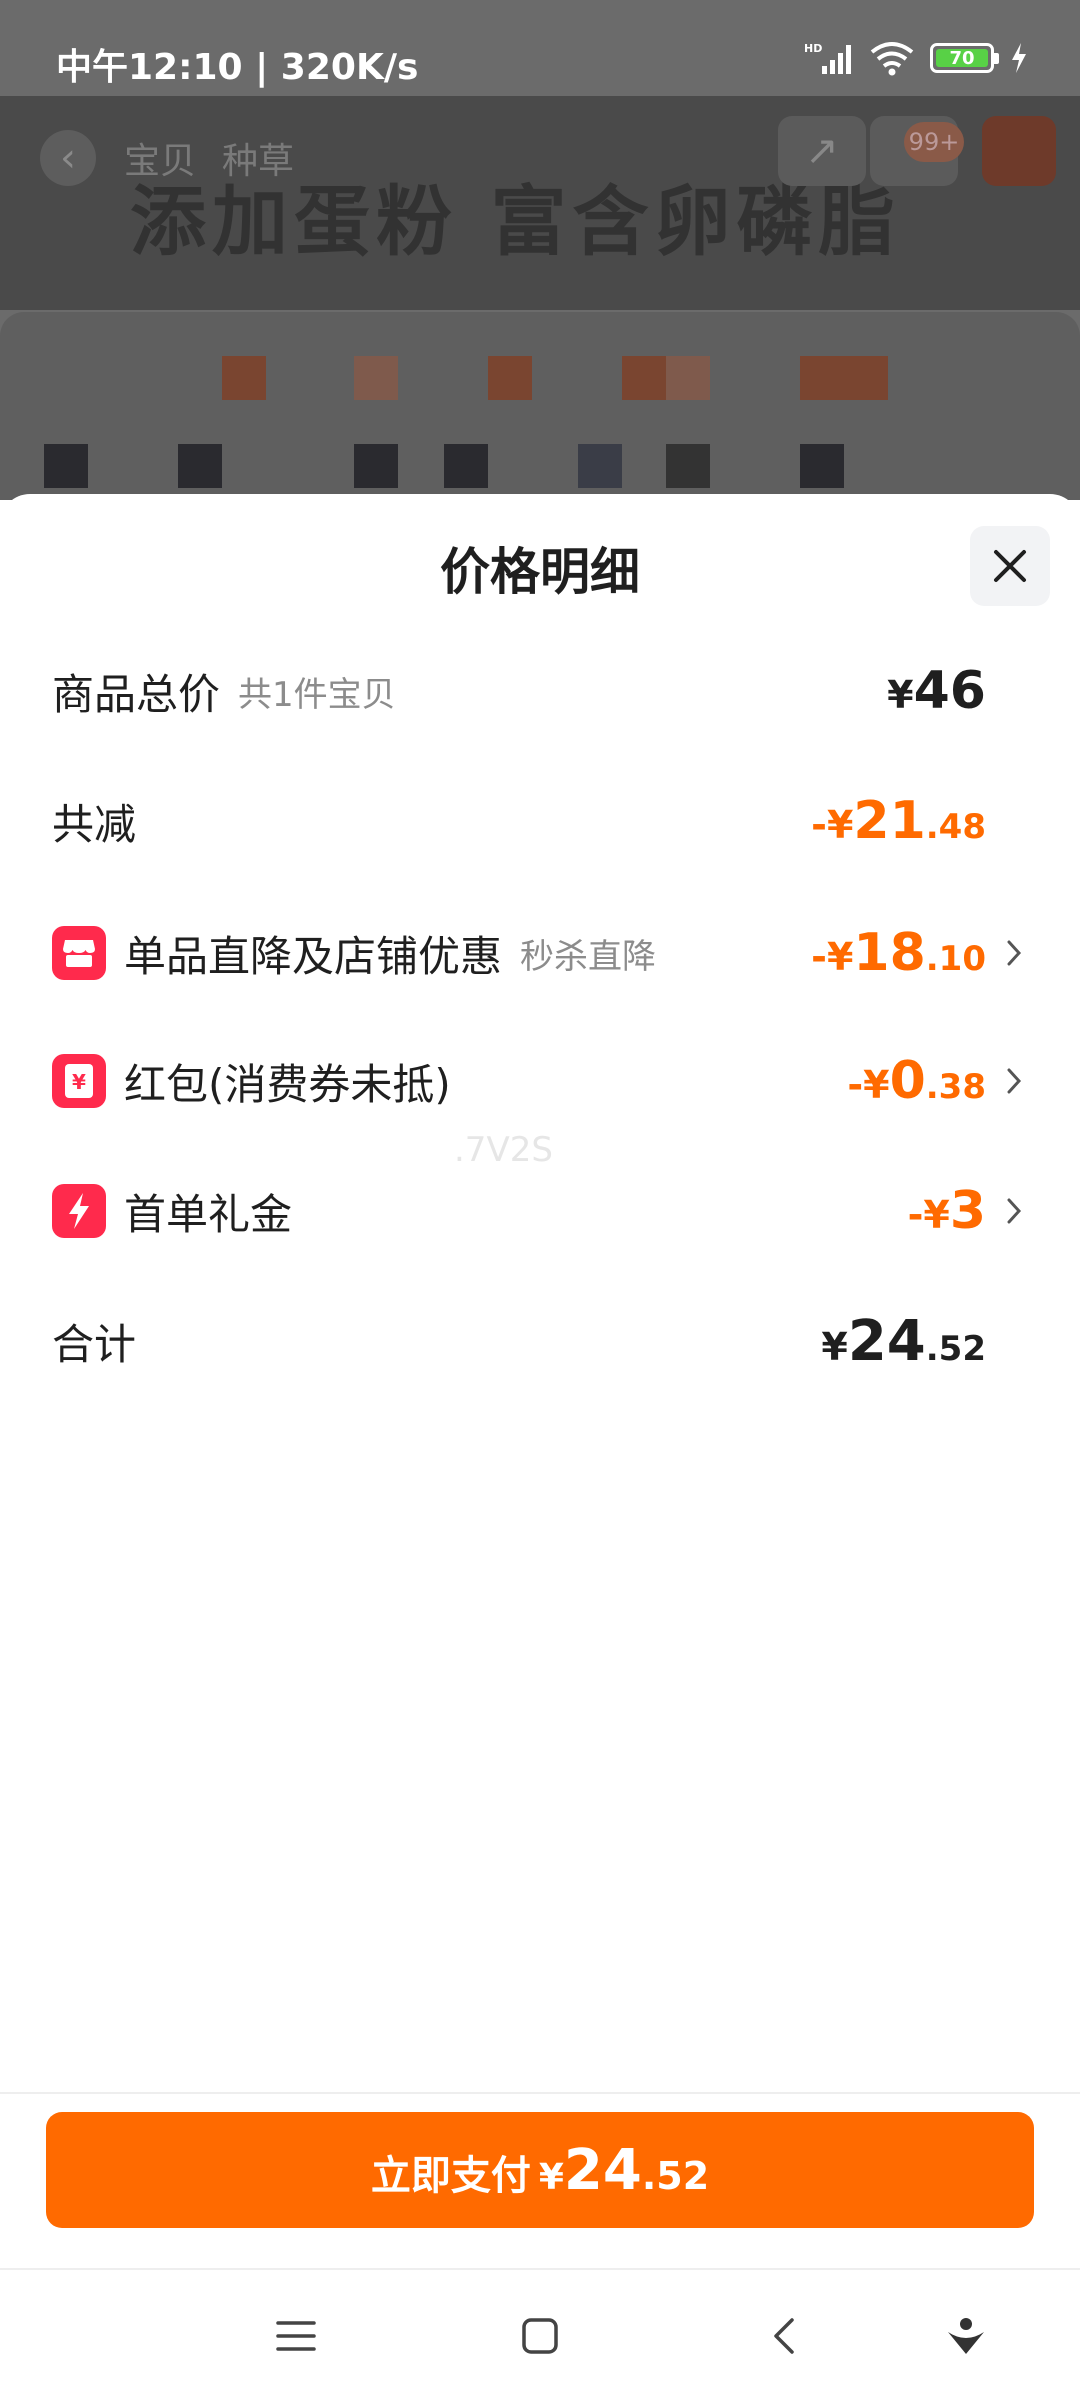 The image size is (1080, 2400). I want to click on row-label: 单品直降及店铺优惠, so click(313, 956).